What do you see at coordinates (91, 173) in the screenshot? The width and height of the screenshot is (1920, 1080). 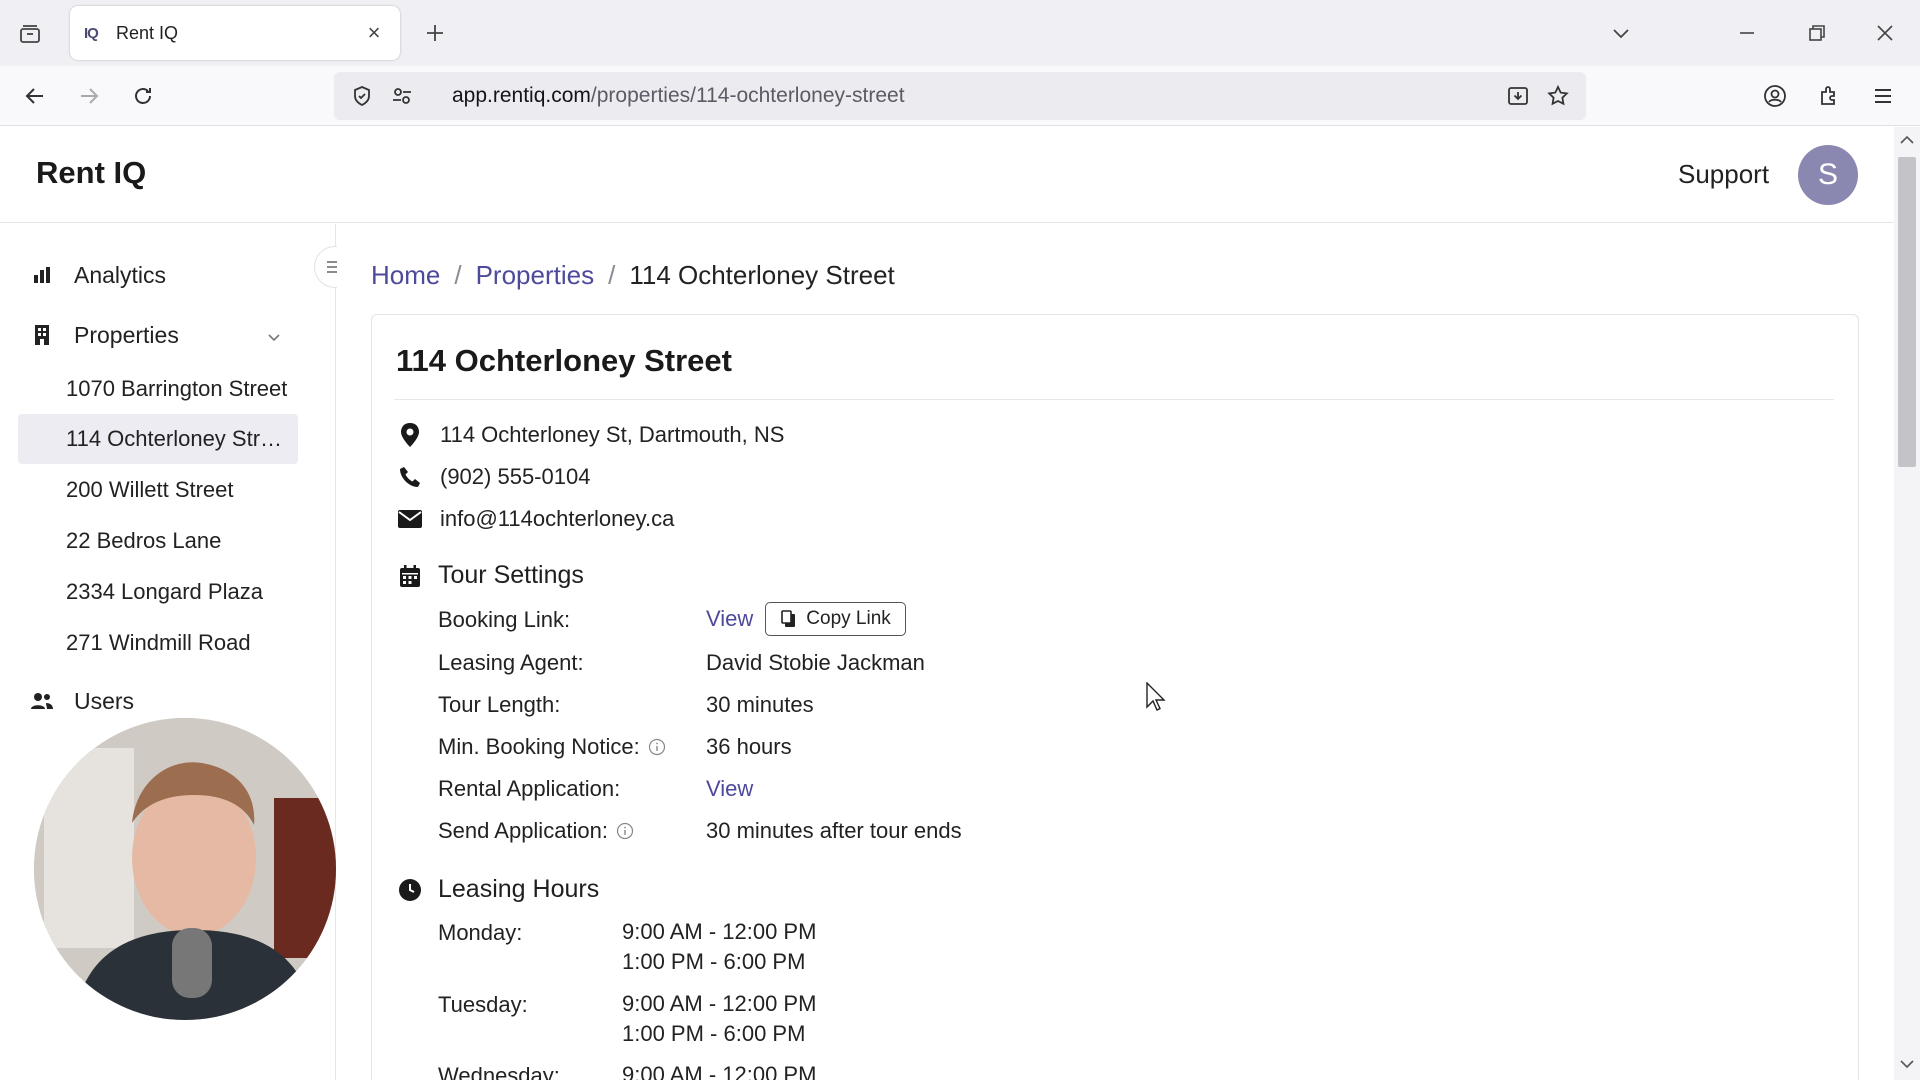 I see `brand-logo: Rent IQ` at bounding box center [91, 173].